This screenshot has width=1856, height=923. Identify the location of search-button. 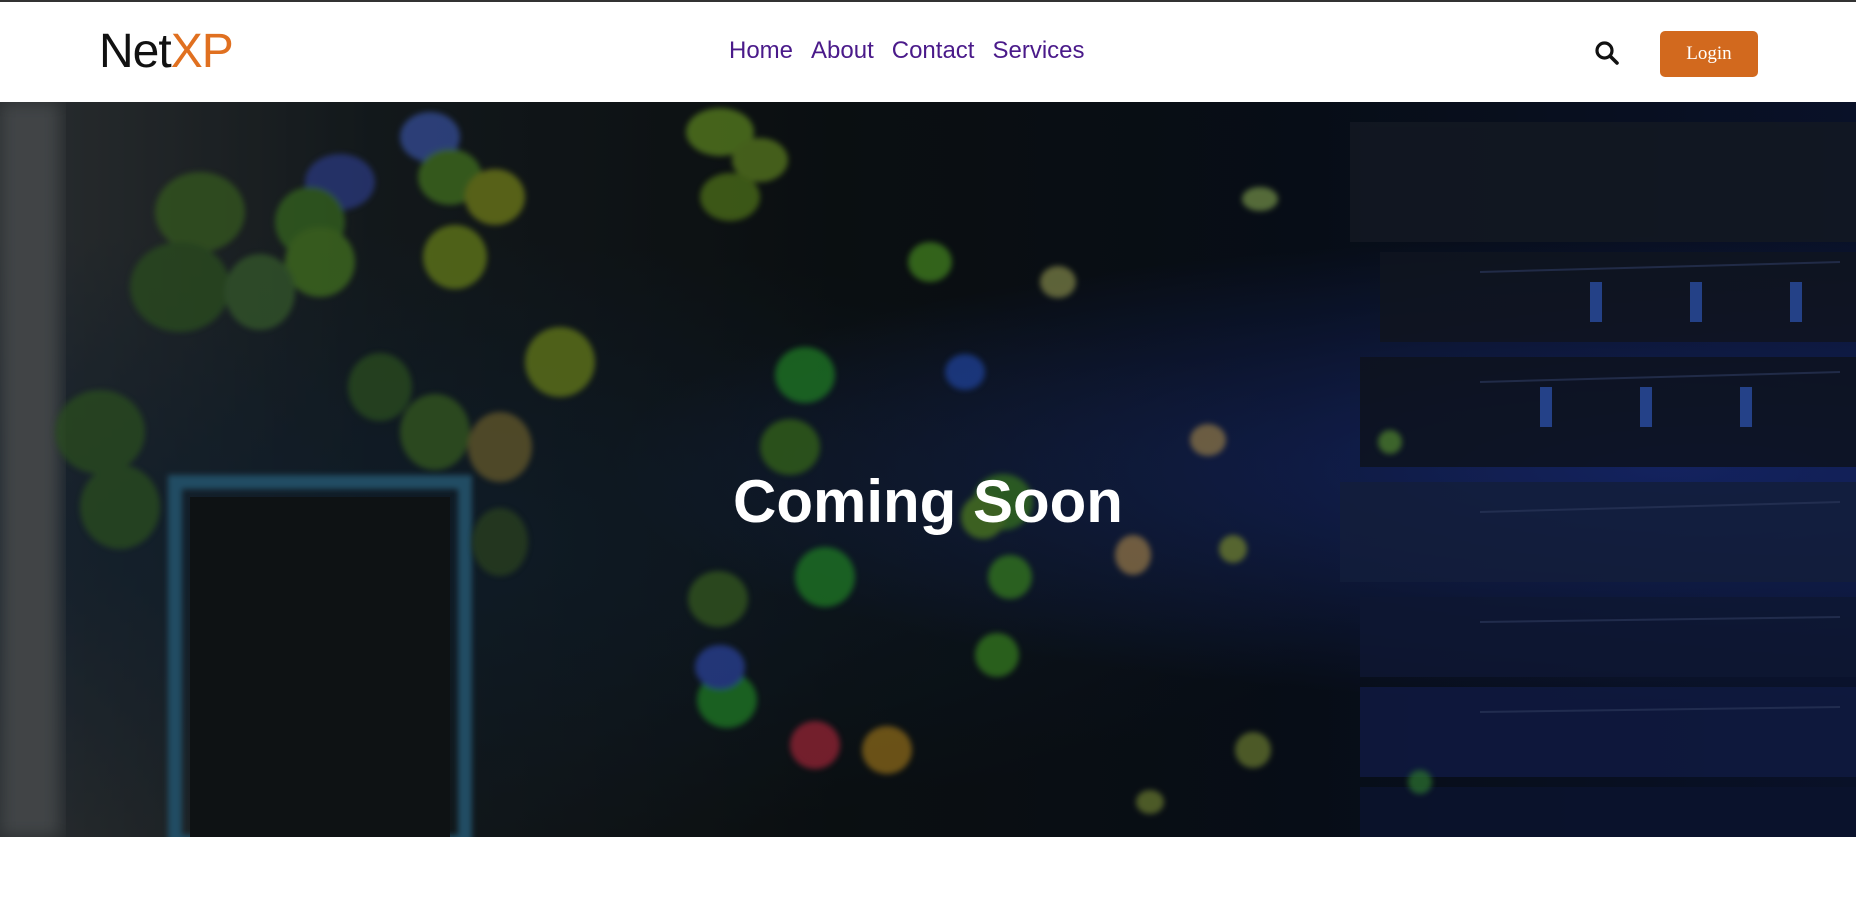
(1607, 53).